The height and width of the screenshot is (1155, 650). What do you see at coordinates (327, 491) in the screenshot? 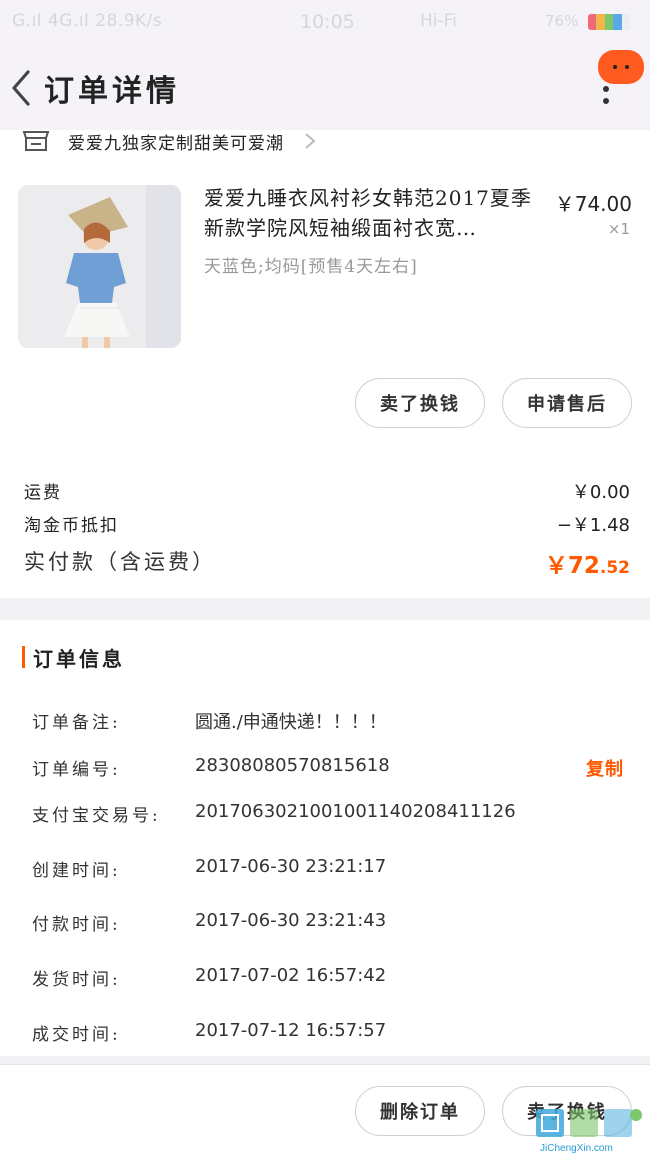
I see `shipping-row: 运费 ￥0.00` at bounding box center [327, 491].